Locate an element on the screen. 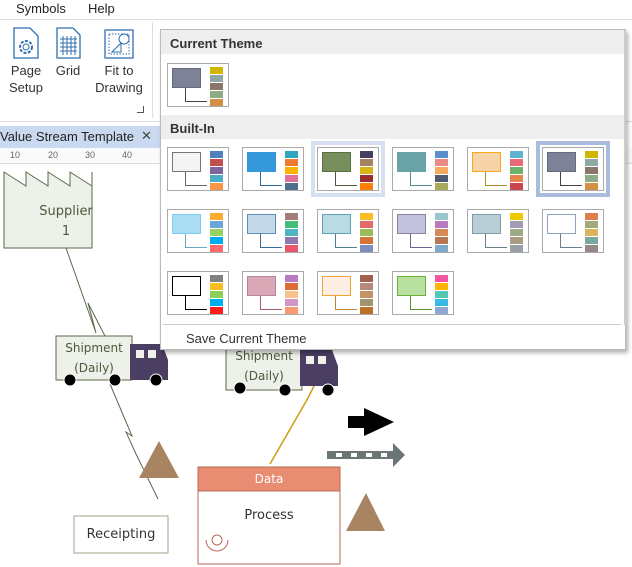 The width and height of the screenshot is (632, 567). fit-to-drawing-button: Fit to Drawing is located at coordinates (119, 61).